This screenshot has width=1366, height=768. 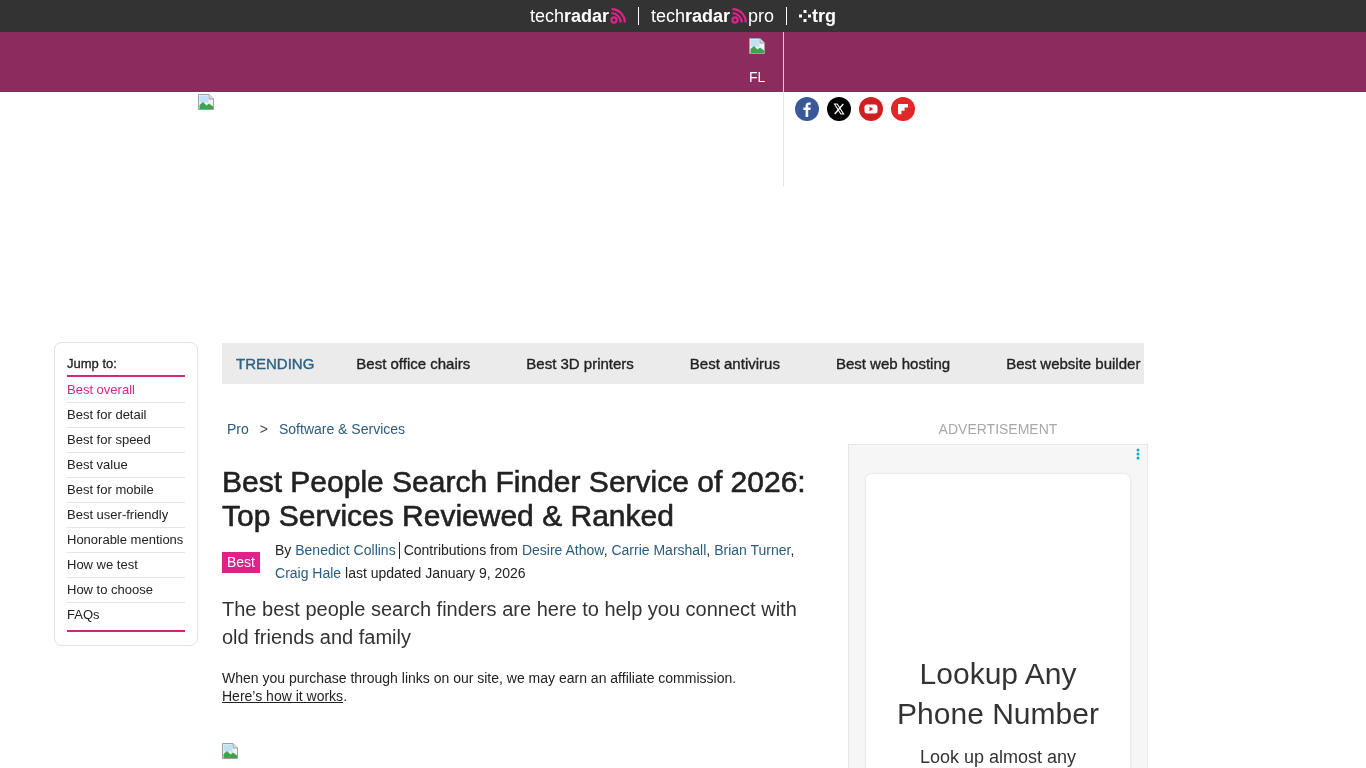 I want to click on facebook-icon, so click(x=807, y=109).